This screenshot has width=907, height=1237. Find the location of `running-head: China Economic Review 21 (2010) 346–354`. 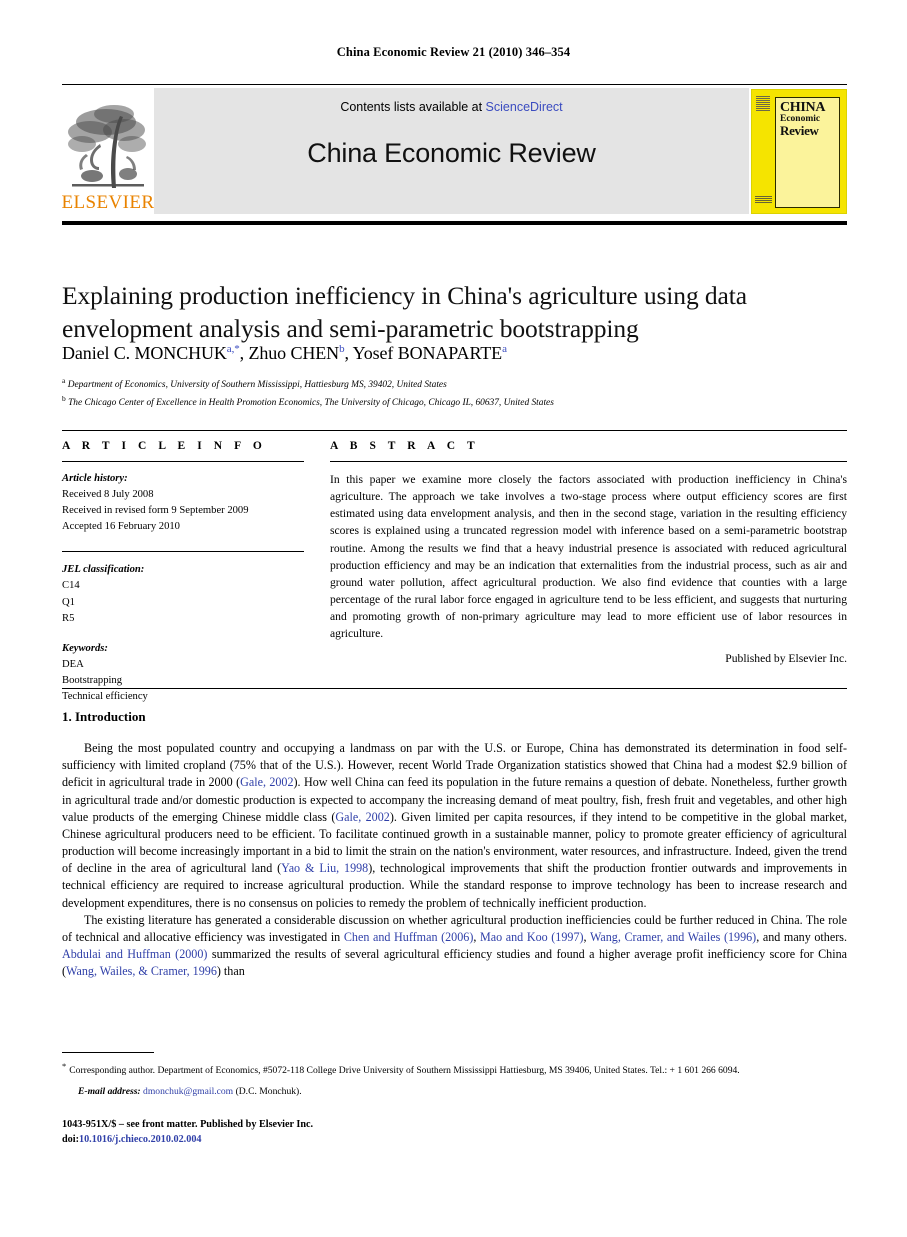

running-head: China Economic Review 21 (2010) 346–354 is located at coordinates (453, 52).